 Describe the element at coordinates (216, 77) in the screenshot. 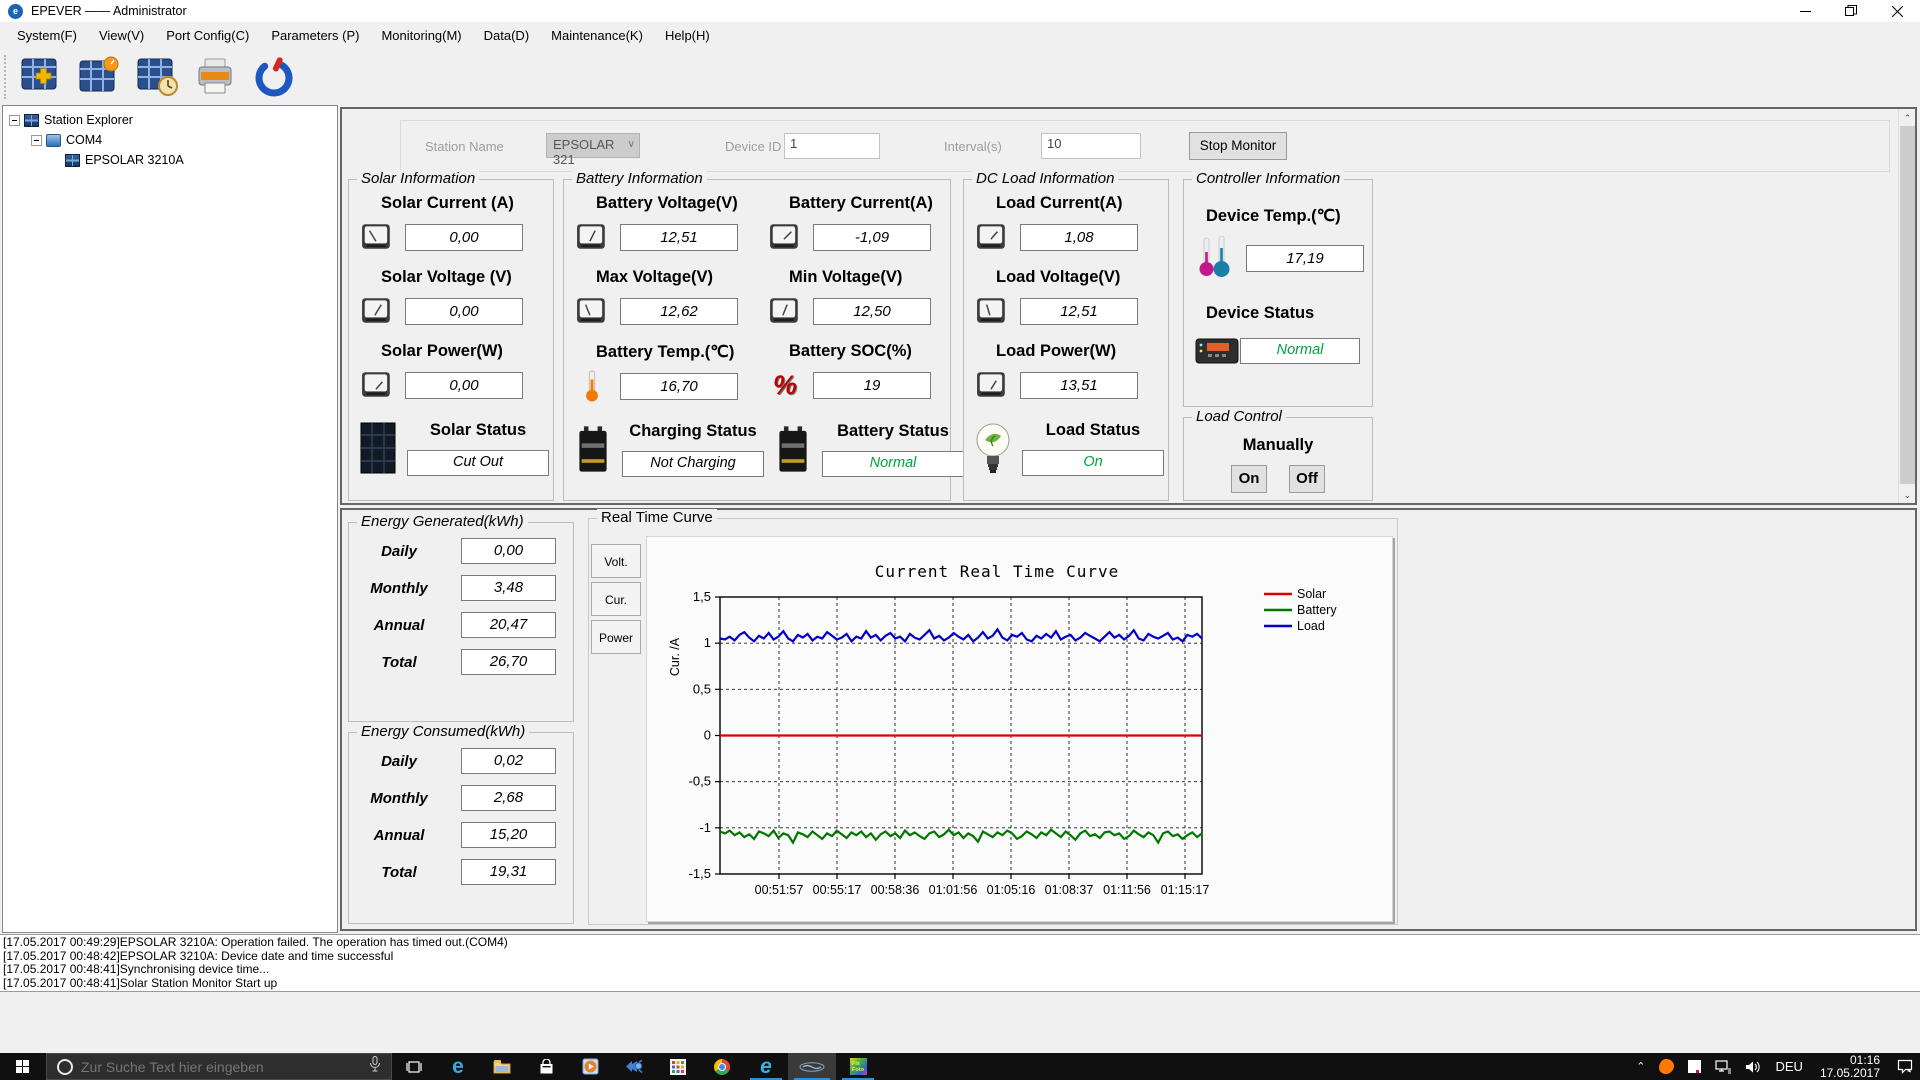

I see `print-button` at that location.